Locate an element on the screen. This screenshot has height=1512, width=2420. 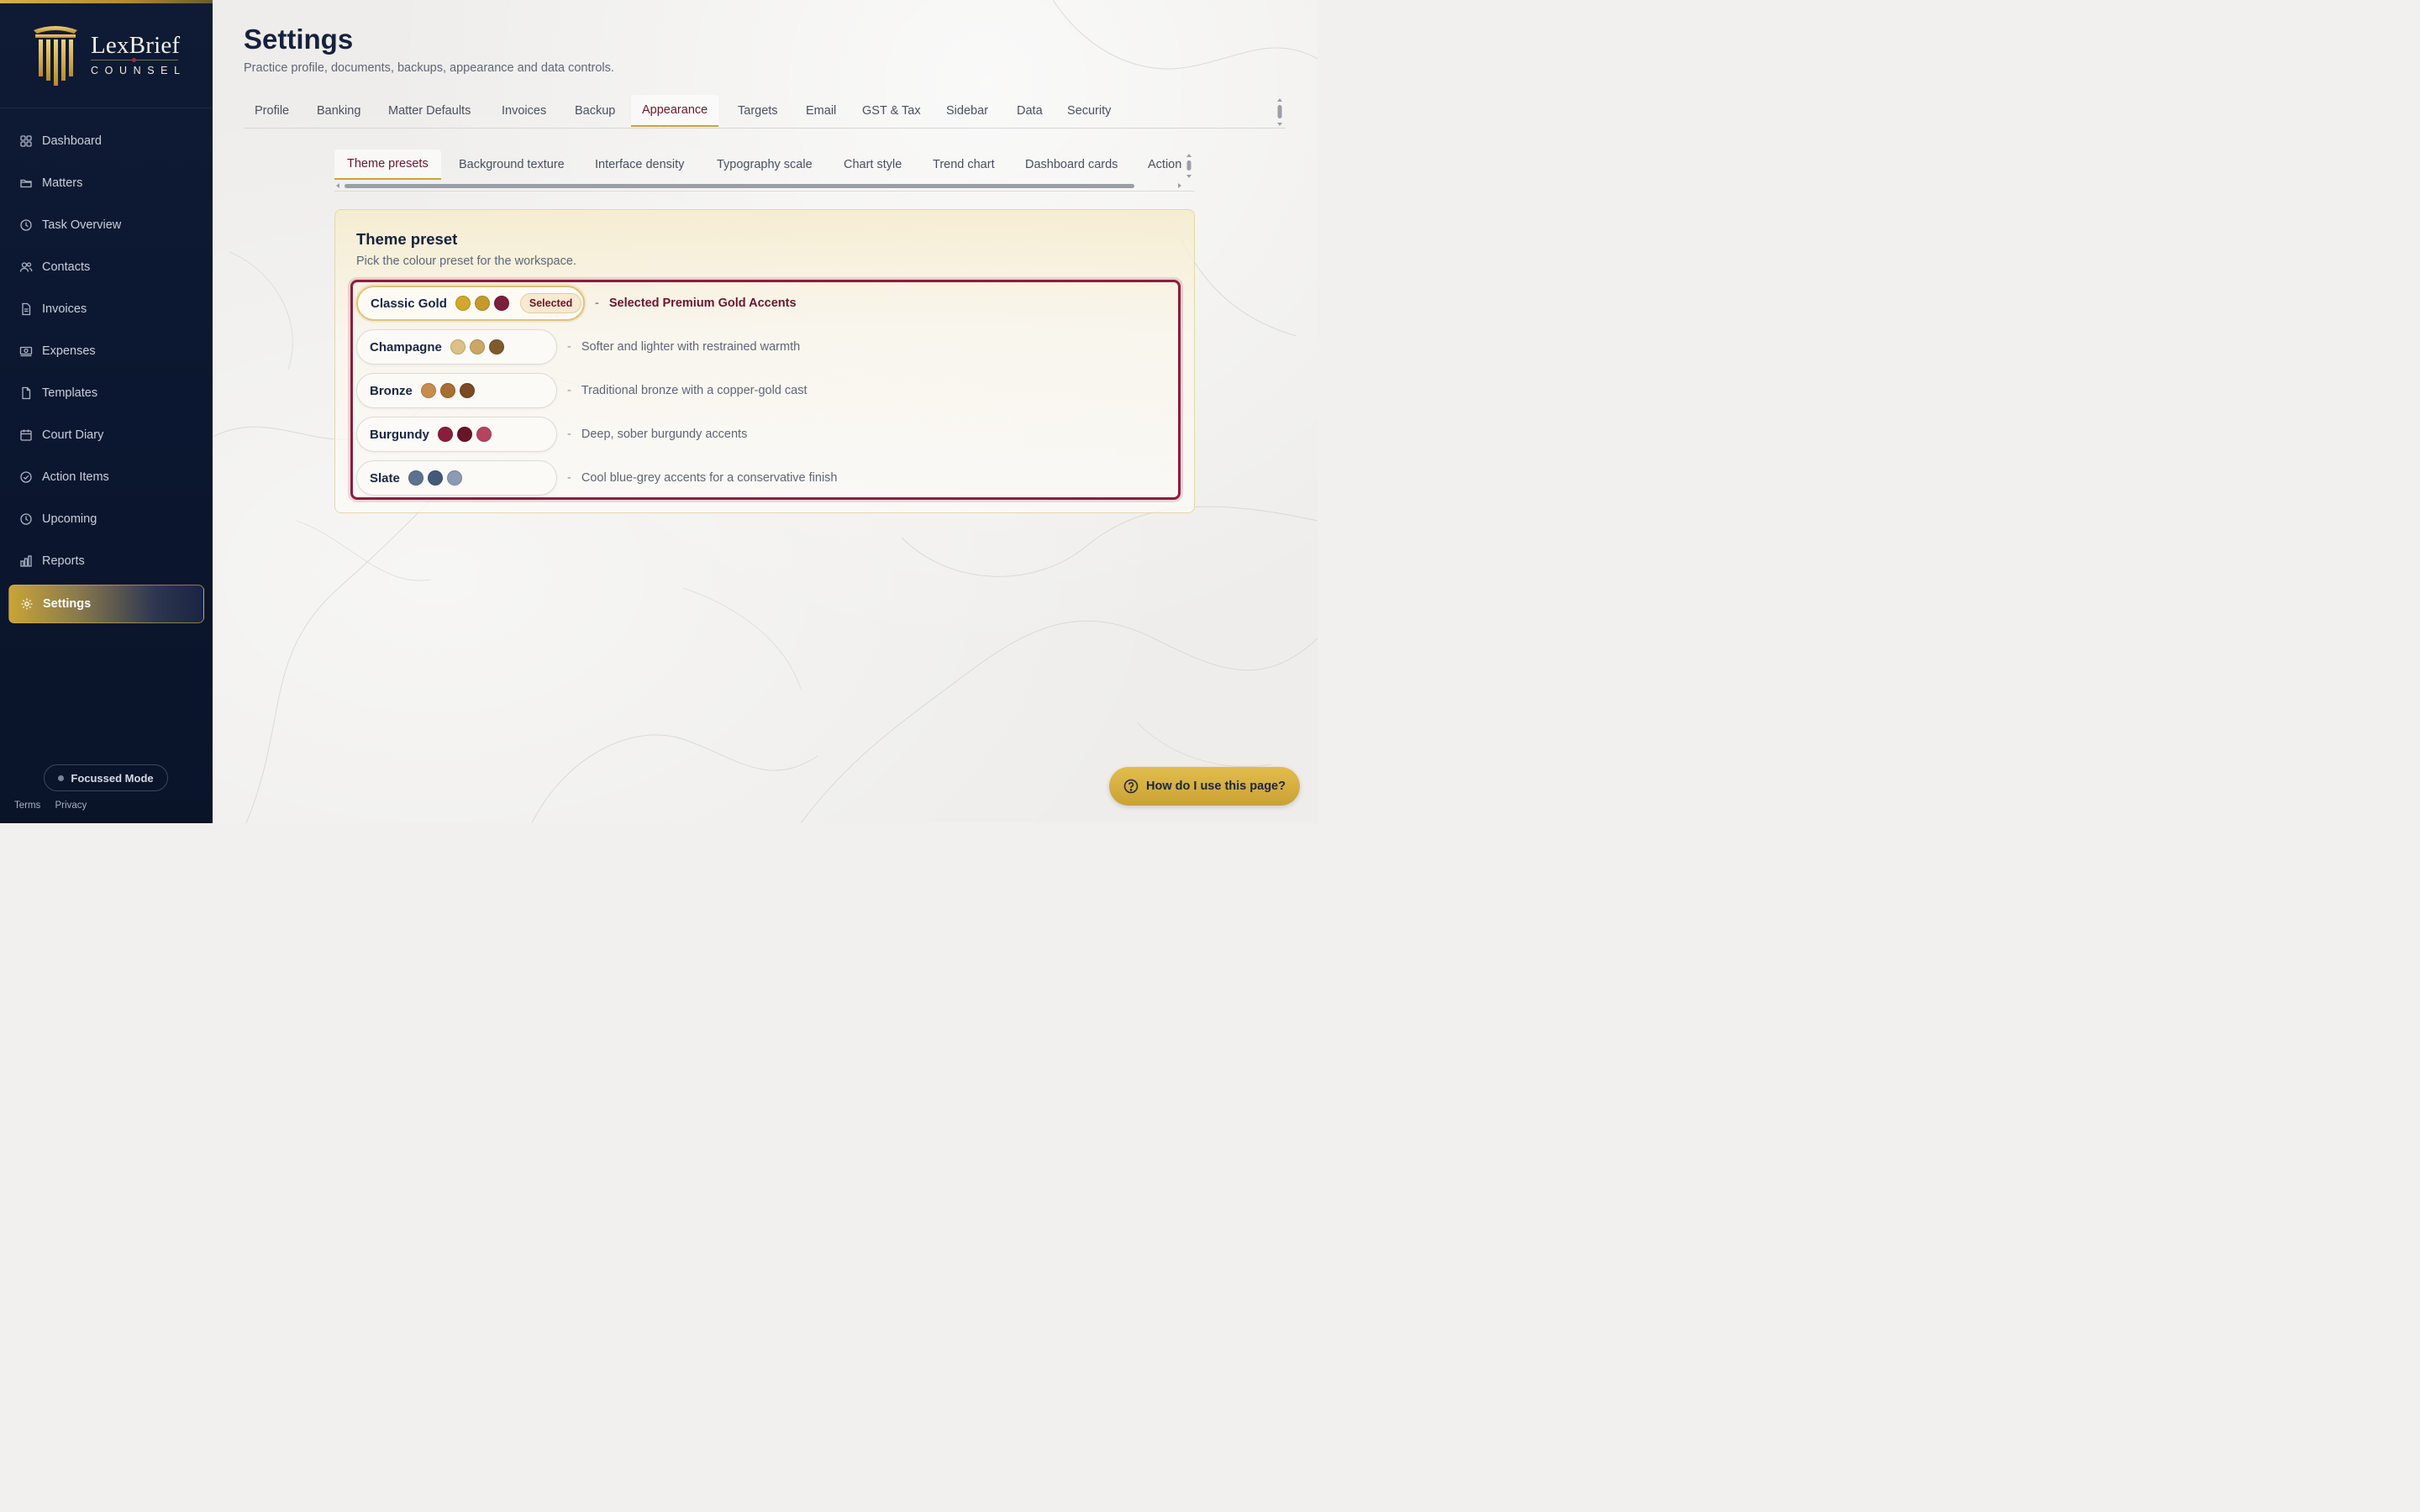
sidebar-item-expenses: Expenses is located at coordinates (106, 351).